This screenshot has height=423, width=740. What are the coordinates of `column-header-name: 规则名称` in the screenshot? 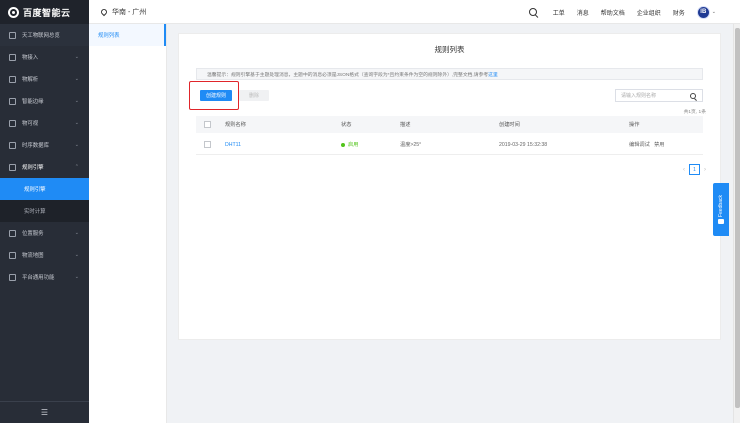 It's located at (235, 125).